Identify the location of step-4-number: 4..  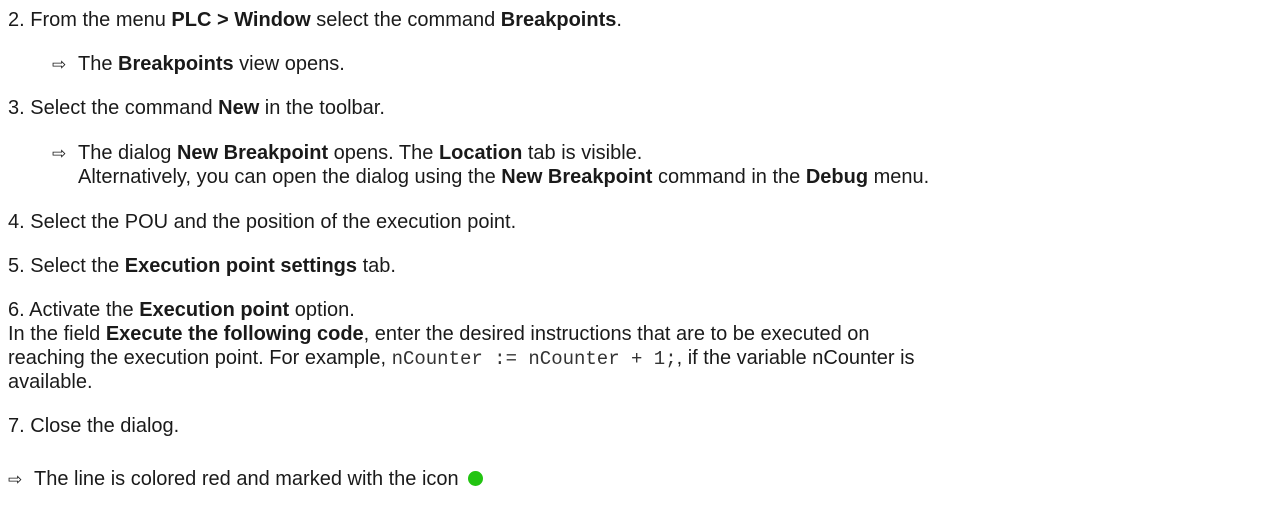
(16, 222).